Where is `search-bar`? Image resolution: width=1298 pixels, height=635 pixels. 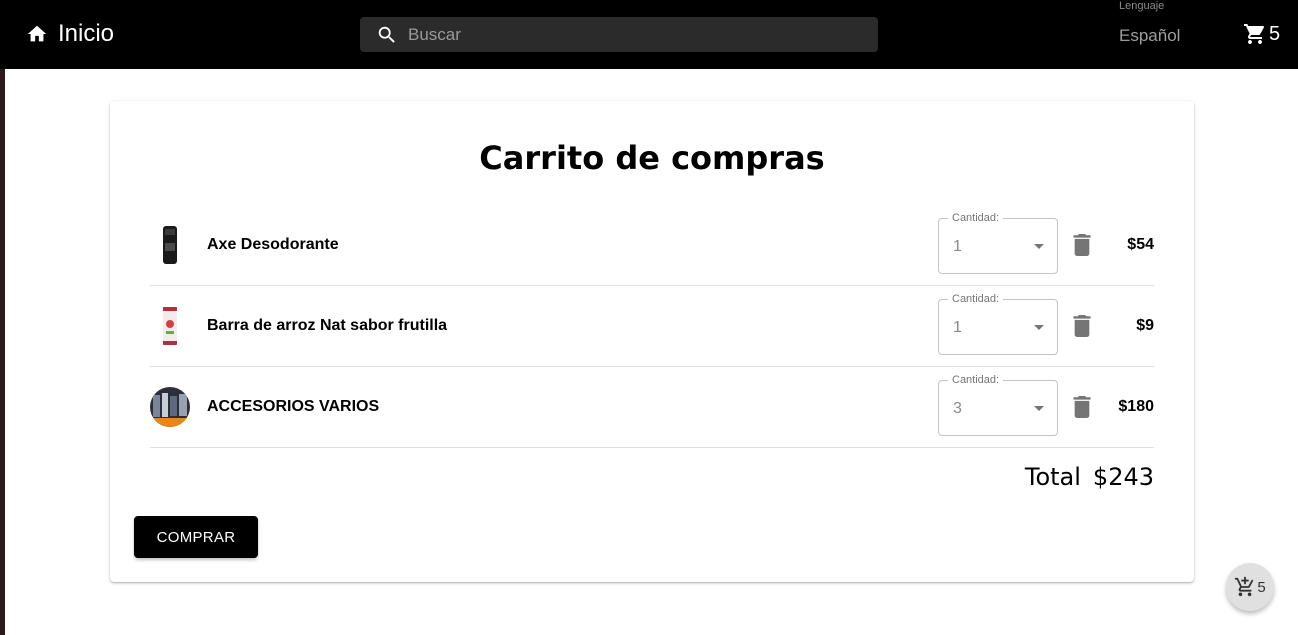
search-bar is located at coordinates (619, 34).